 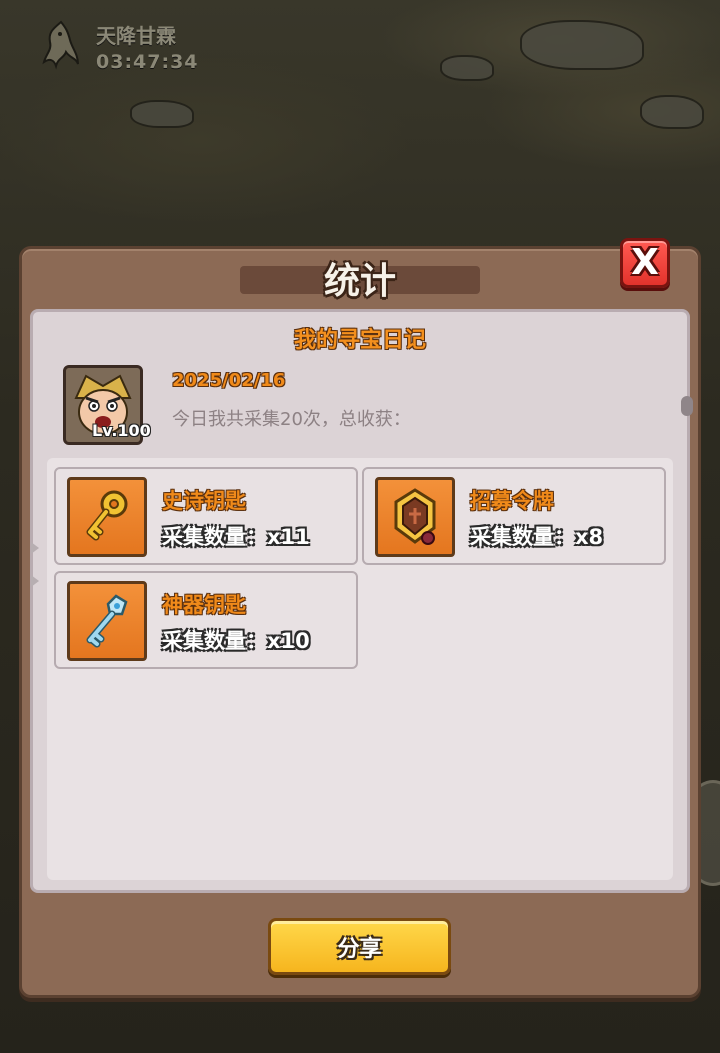 I want to click on diary-title: 我的寻宝日记, so click(x=359, y=340).